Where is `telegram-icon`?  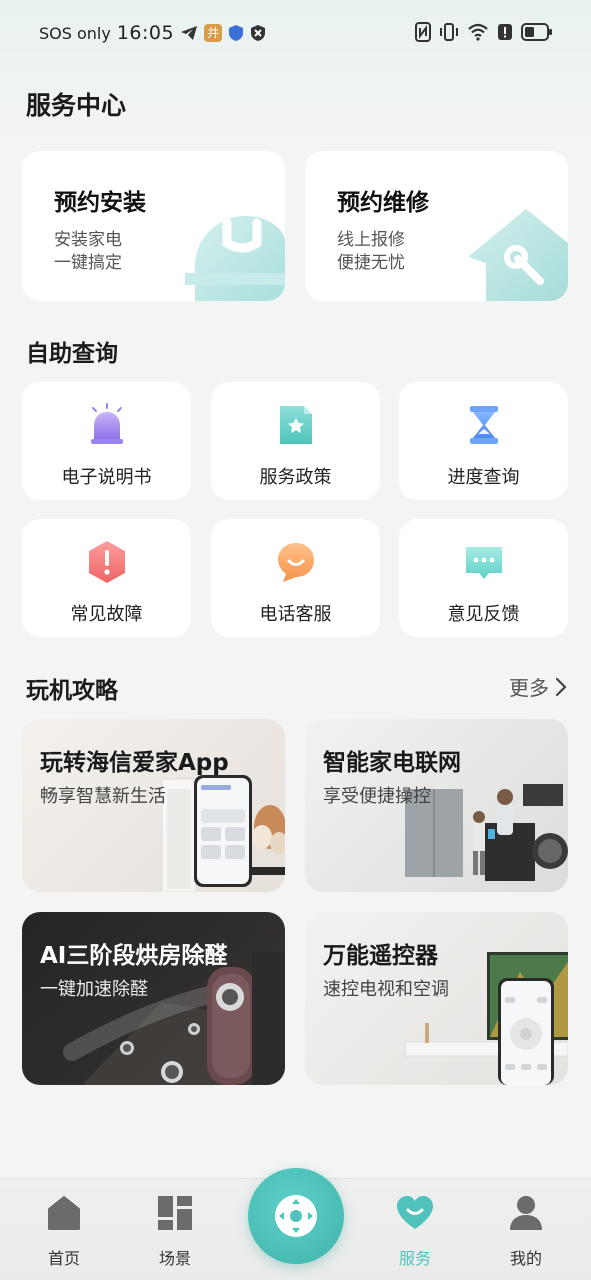
telegram-icon is located at coordinates (189, 33).